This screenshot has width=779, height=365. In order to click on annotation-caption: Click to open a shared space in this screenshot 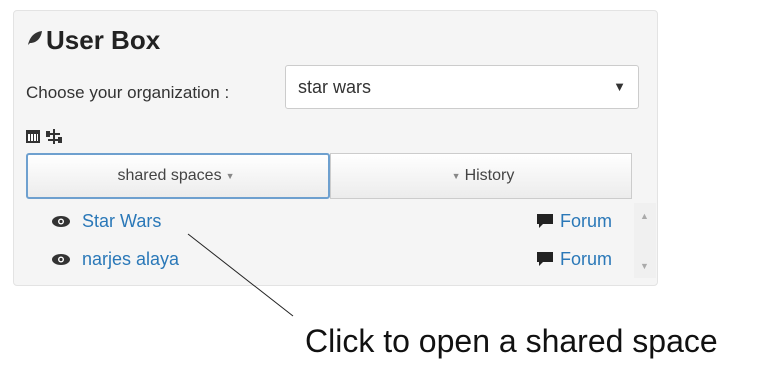, I will do `click(511, 341)`.